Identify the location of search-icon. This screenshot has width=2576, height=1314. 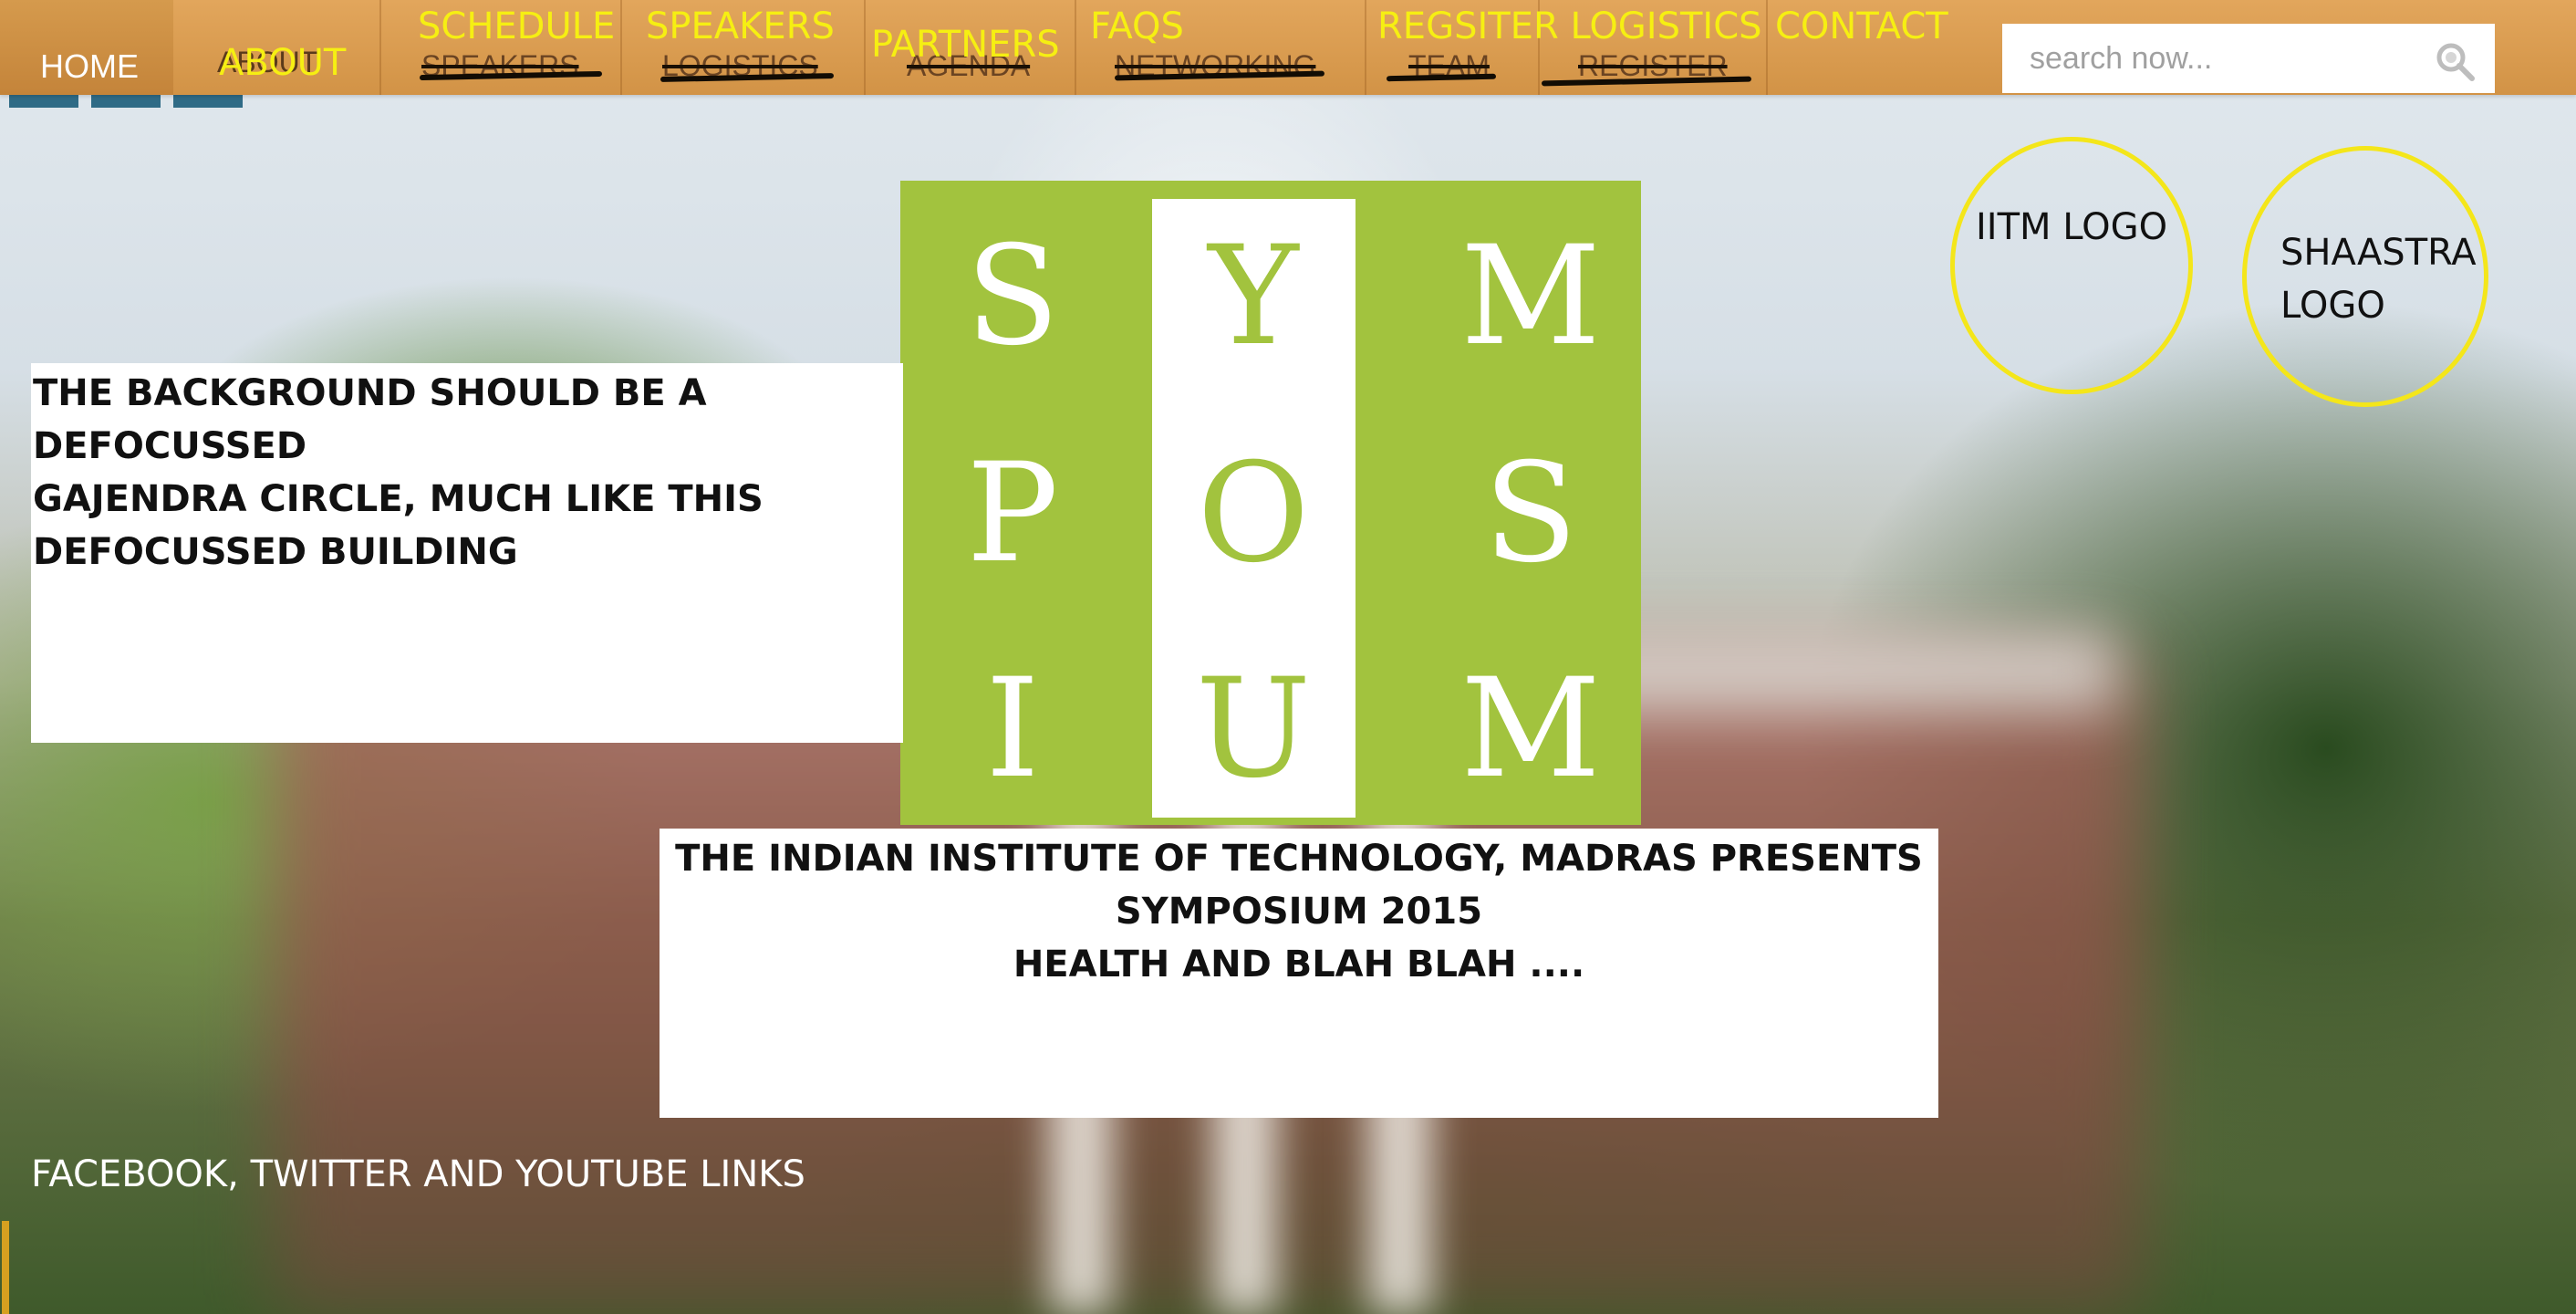
(2455, 61).